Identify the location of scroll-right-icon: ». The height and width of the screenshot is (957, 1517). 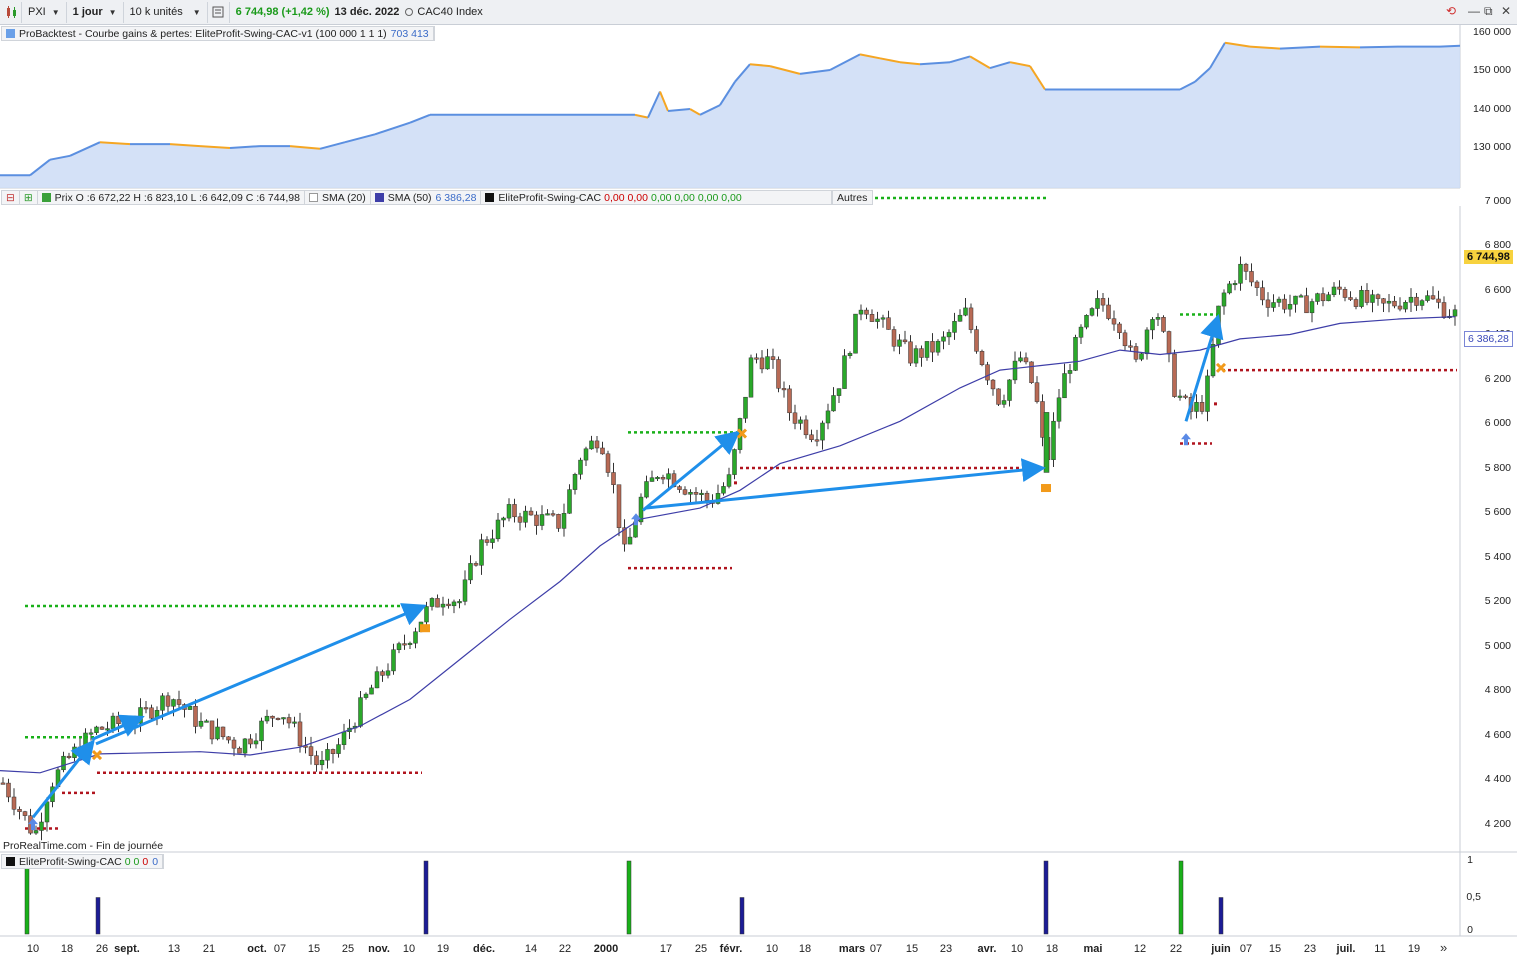
(1443, 947).